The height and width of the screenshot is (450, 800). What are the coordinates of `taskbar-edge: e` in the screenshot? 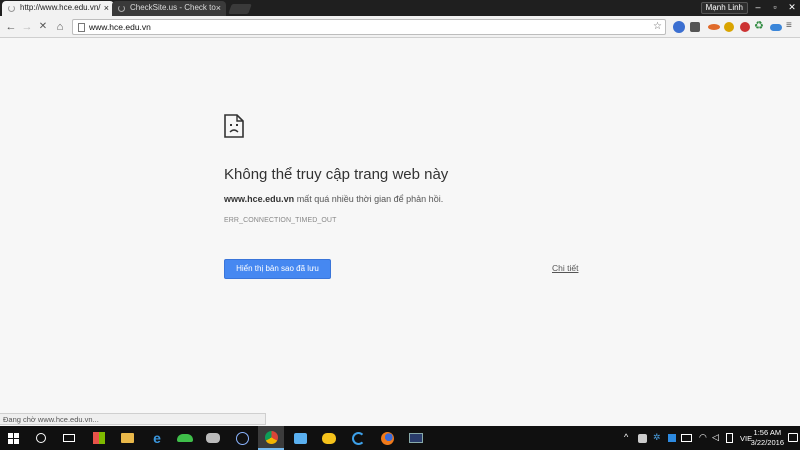 It's located at (157, 438).